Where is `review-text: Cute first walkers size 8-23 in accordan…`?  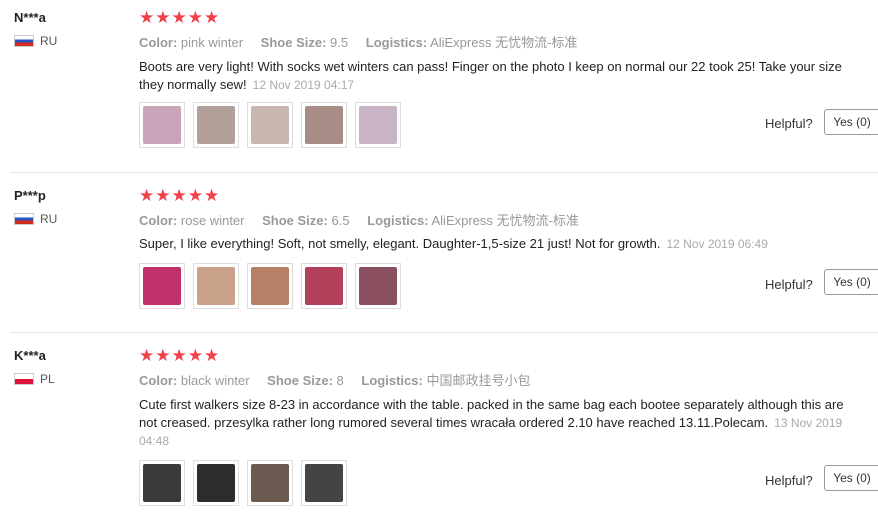
review-text: Cute first walkers size 8-23 in accordan… is located at coordinates (491, 422).